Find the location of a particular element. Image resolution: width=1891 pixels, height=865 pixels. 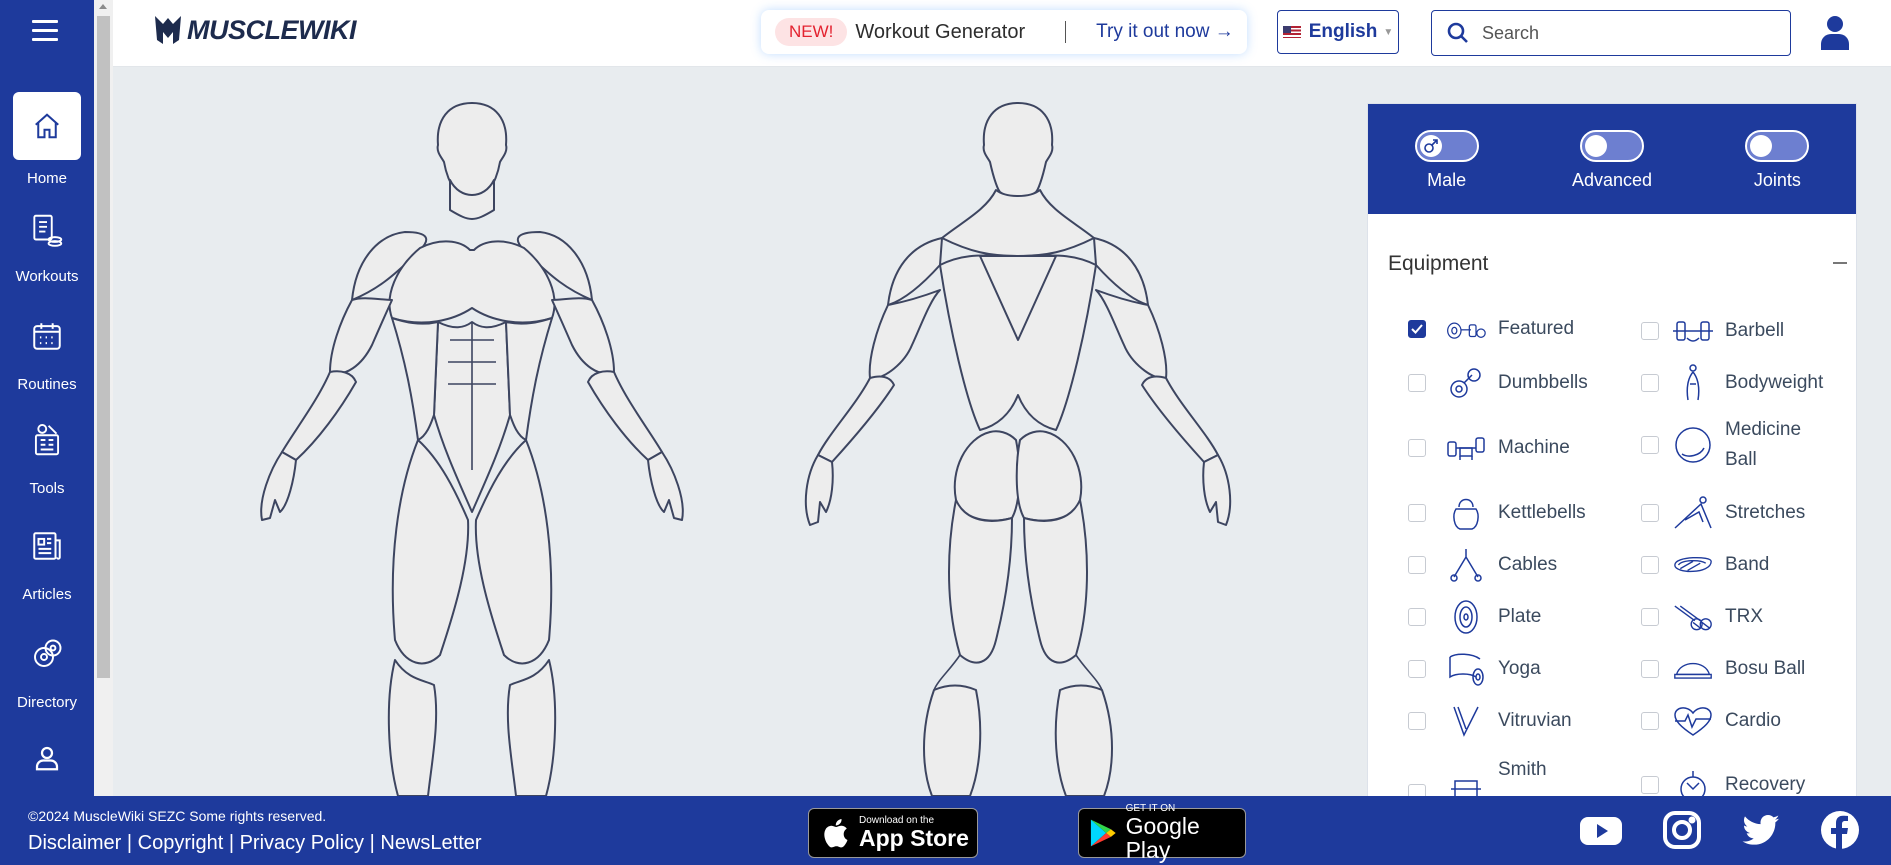

equipment-medicine-ball: Medicine Ball is located at coordinates (1728, 445).